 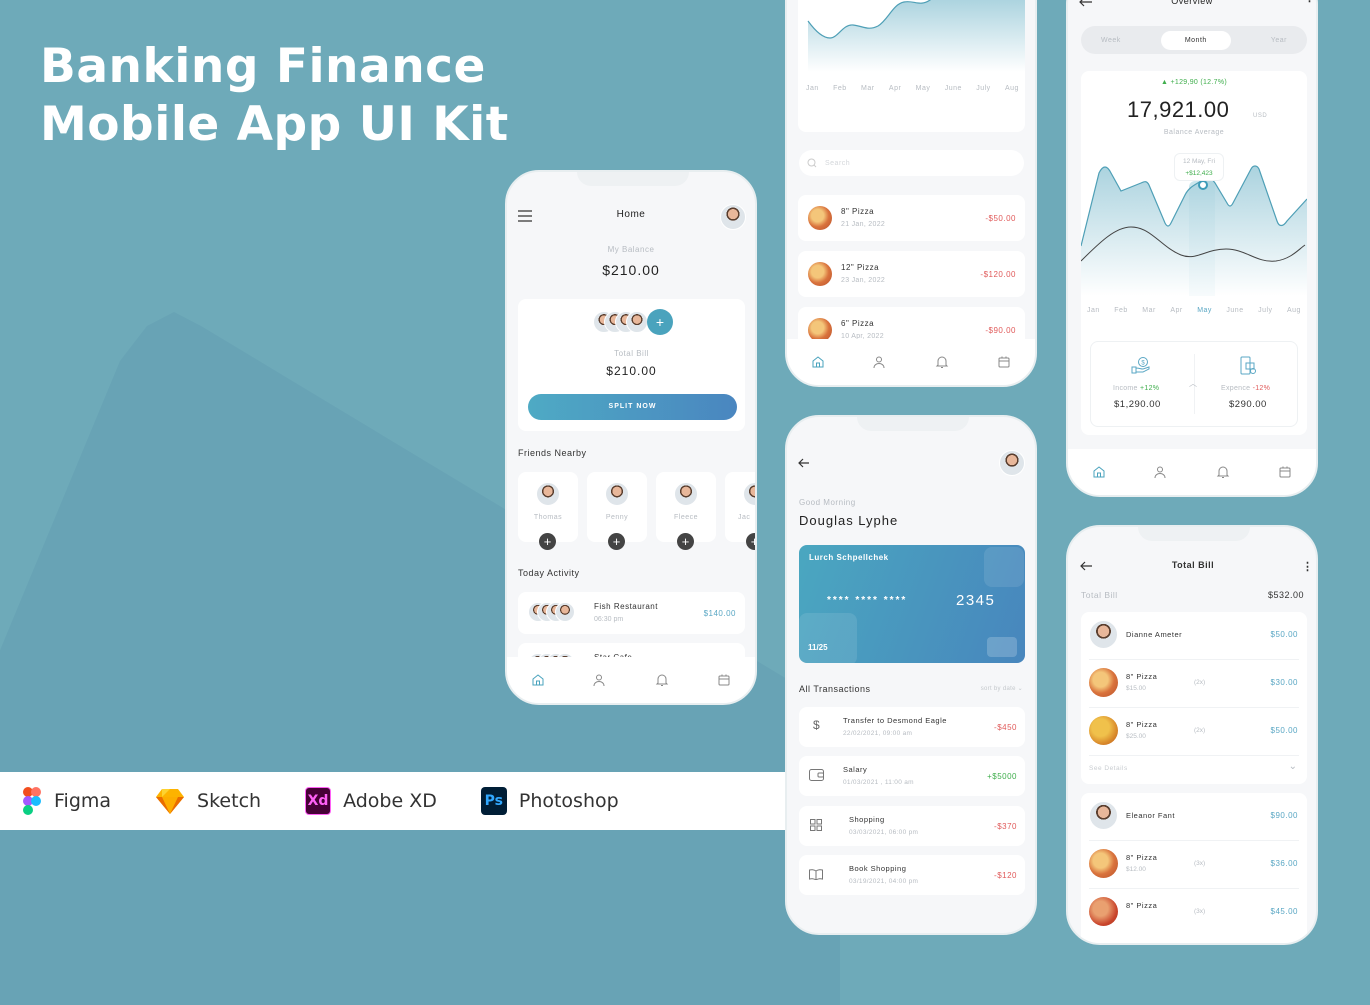 I want to click on balance-change: ▲ +129,90 (12.7%), so click(x=1194, y=82).